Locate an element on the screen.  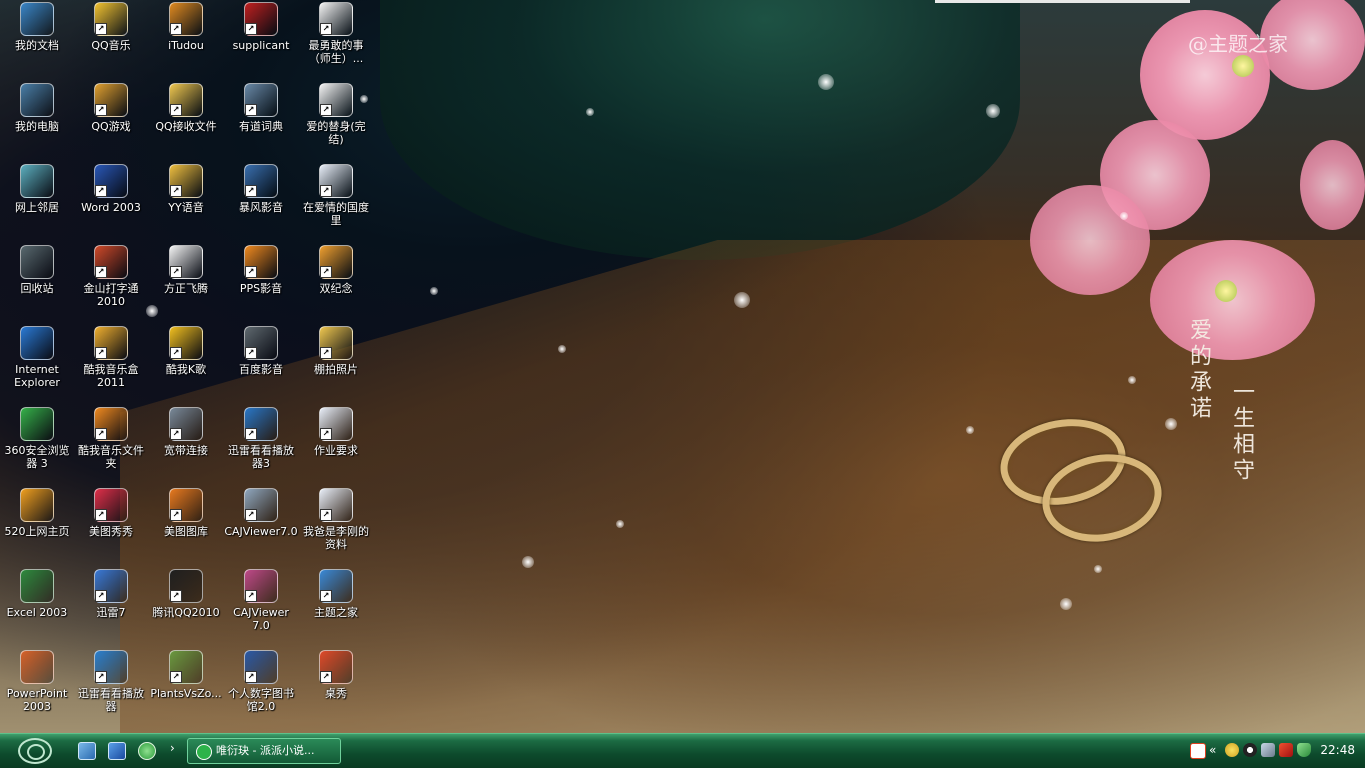
desktop-icon-label: 棚拍照片 is located at coordinates (336, 369).